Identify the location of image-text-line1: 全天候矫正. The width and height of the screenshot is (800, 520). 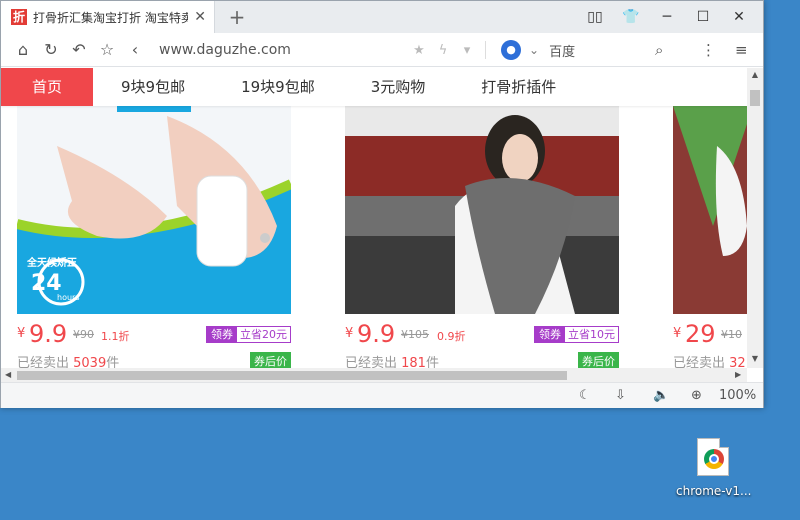
(51, 262).